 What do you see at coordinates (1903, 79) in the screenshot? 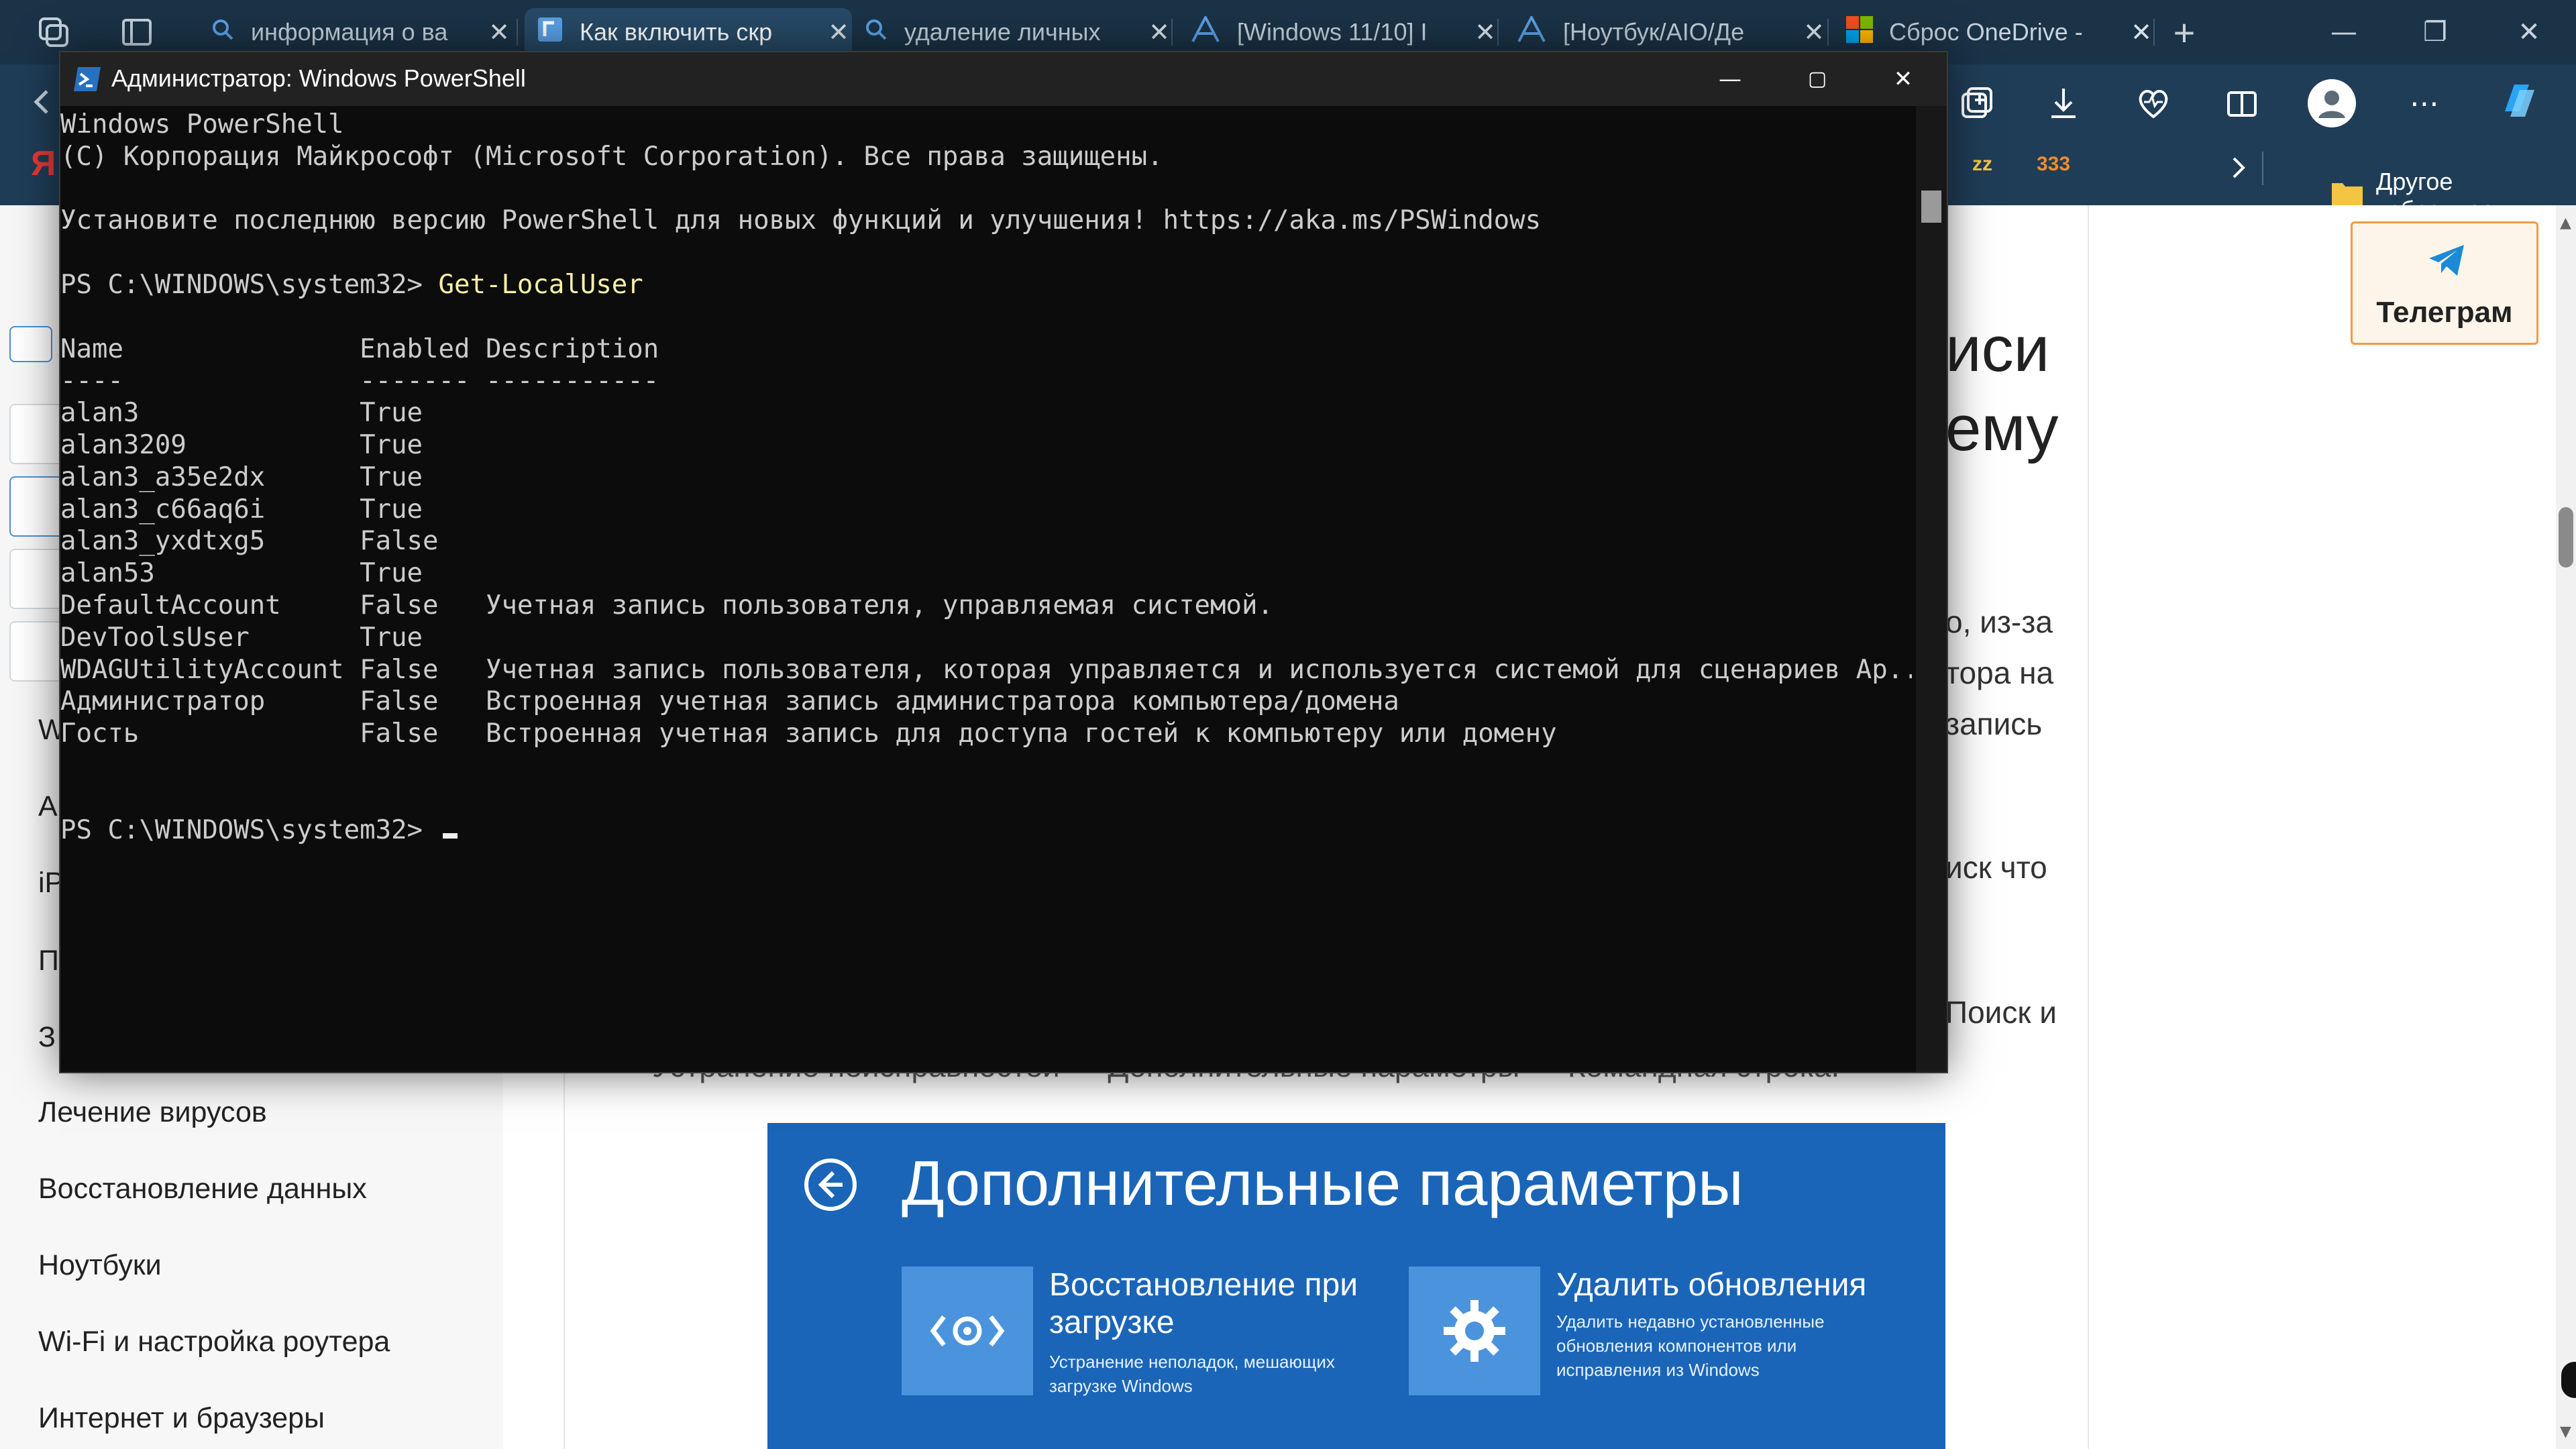
I see `ps-close-icon: ✕` at bounding box center [1903, 79].